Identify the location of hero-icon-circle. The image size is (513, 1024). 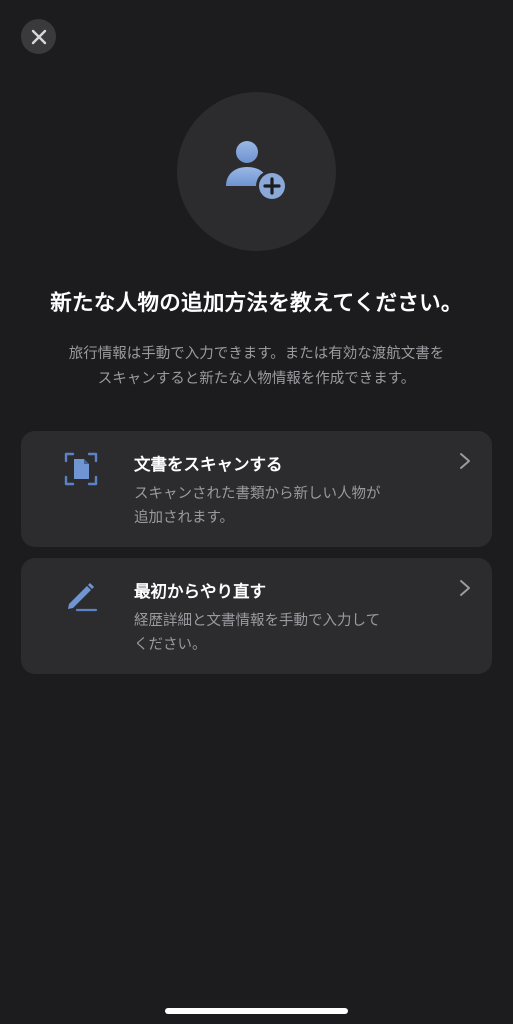
(256, 171).